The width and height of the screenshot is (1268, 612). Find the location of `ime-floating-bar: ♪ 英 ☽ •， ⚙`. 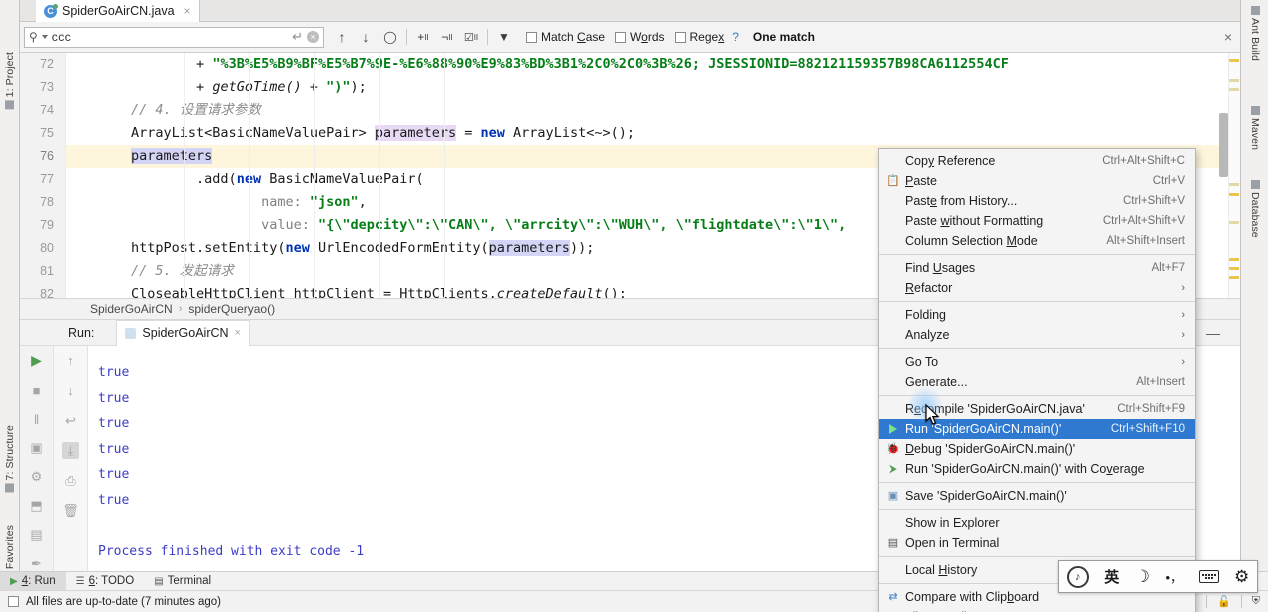

ime-floating-bar: ♪ 英 ☽ •， ⚙ is located at coordinates (1158, 576).